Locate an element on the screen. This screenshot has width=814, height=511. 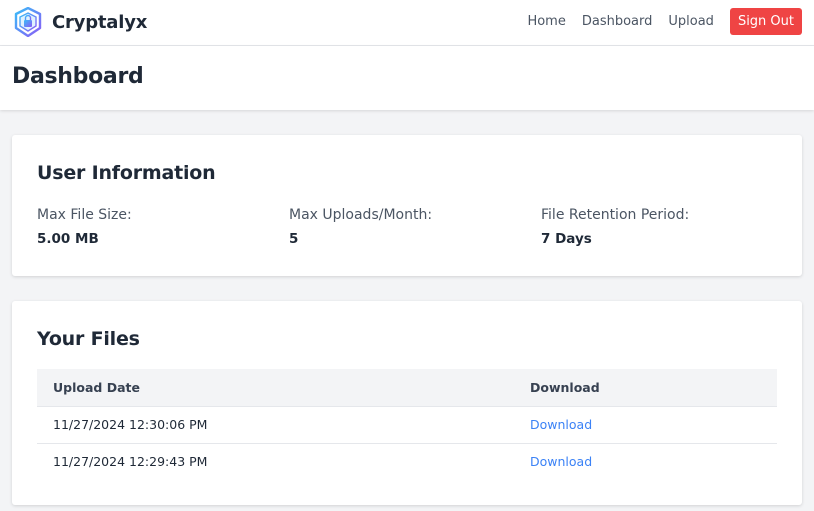
info-value: 5.00 MB is located at coordinates (68, 239).